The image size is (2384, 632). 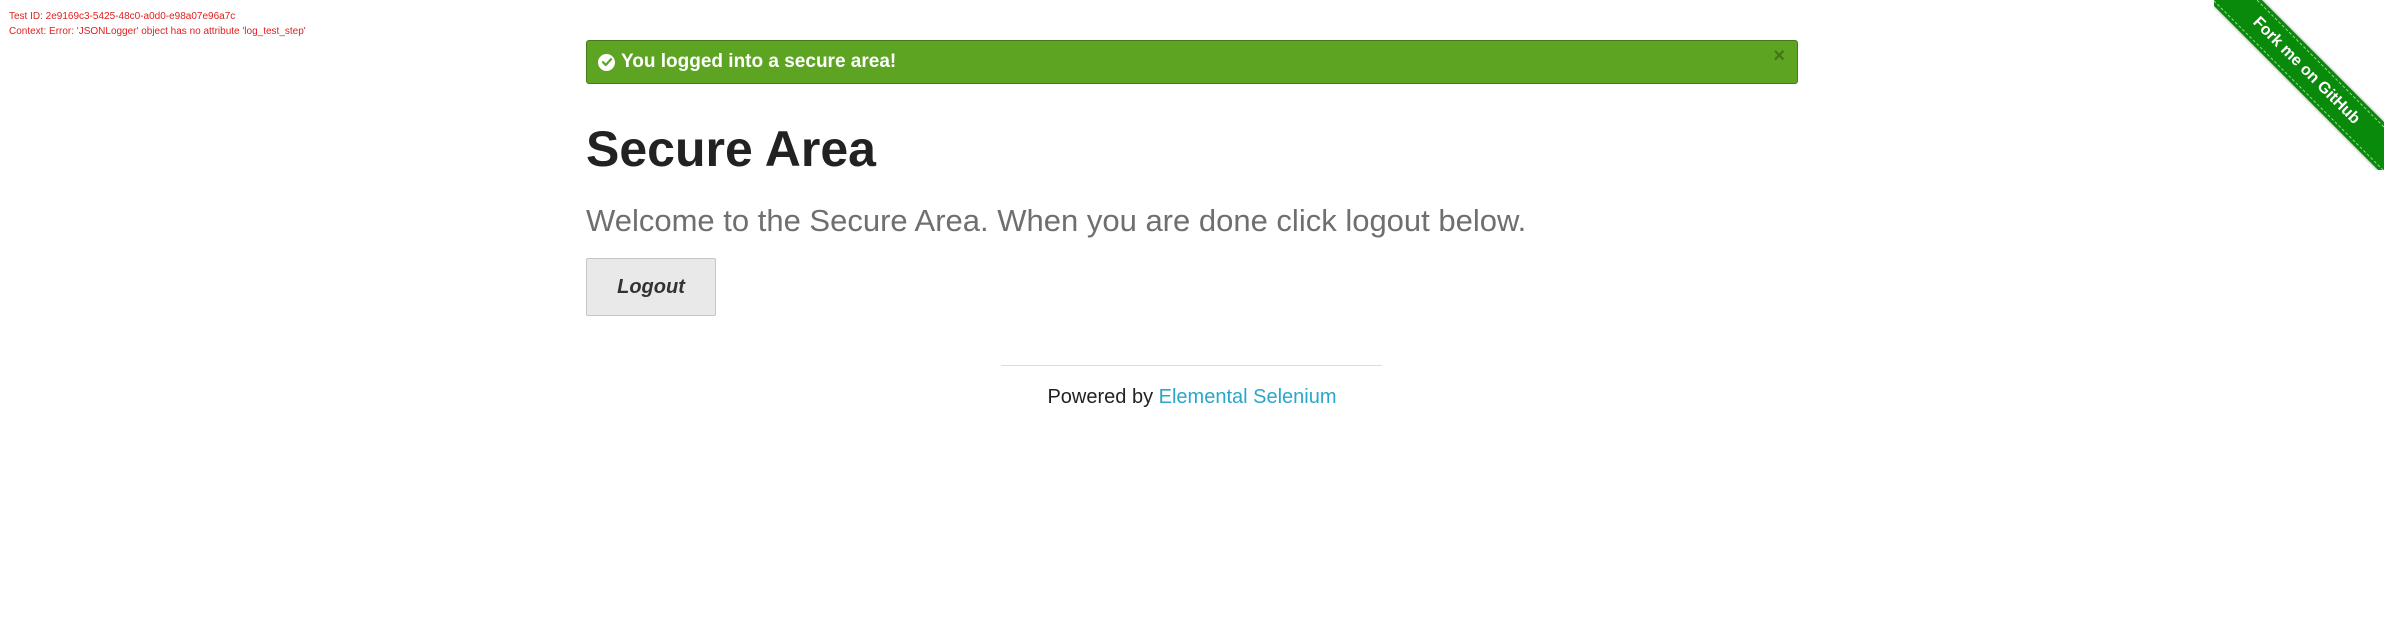 What do you see at coordinates (1191, 365) in the screenshot?
I see `footer-divider` at bounding box center [1191, 365].